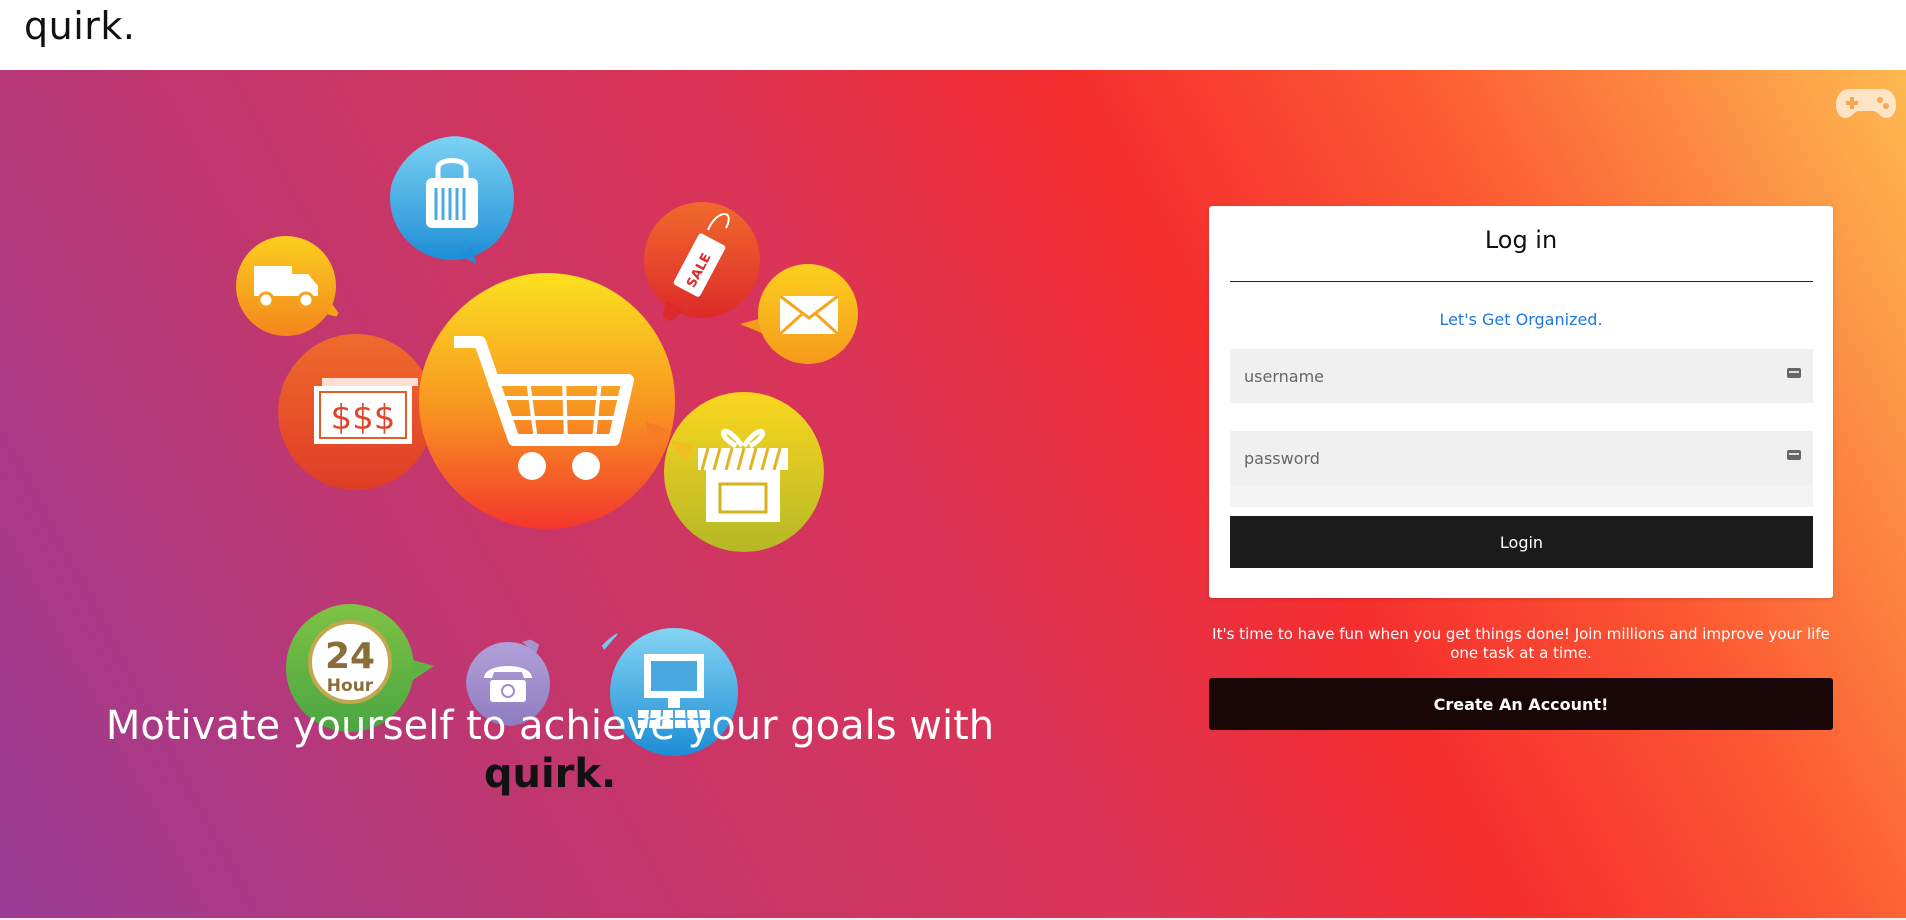 Image resolution: width=1906 pixels, height=920 pixels. Describe the element at coordinates (350, 686) in the screenshot. I see `hours-label: Hour` at that location.